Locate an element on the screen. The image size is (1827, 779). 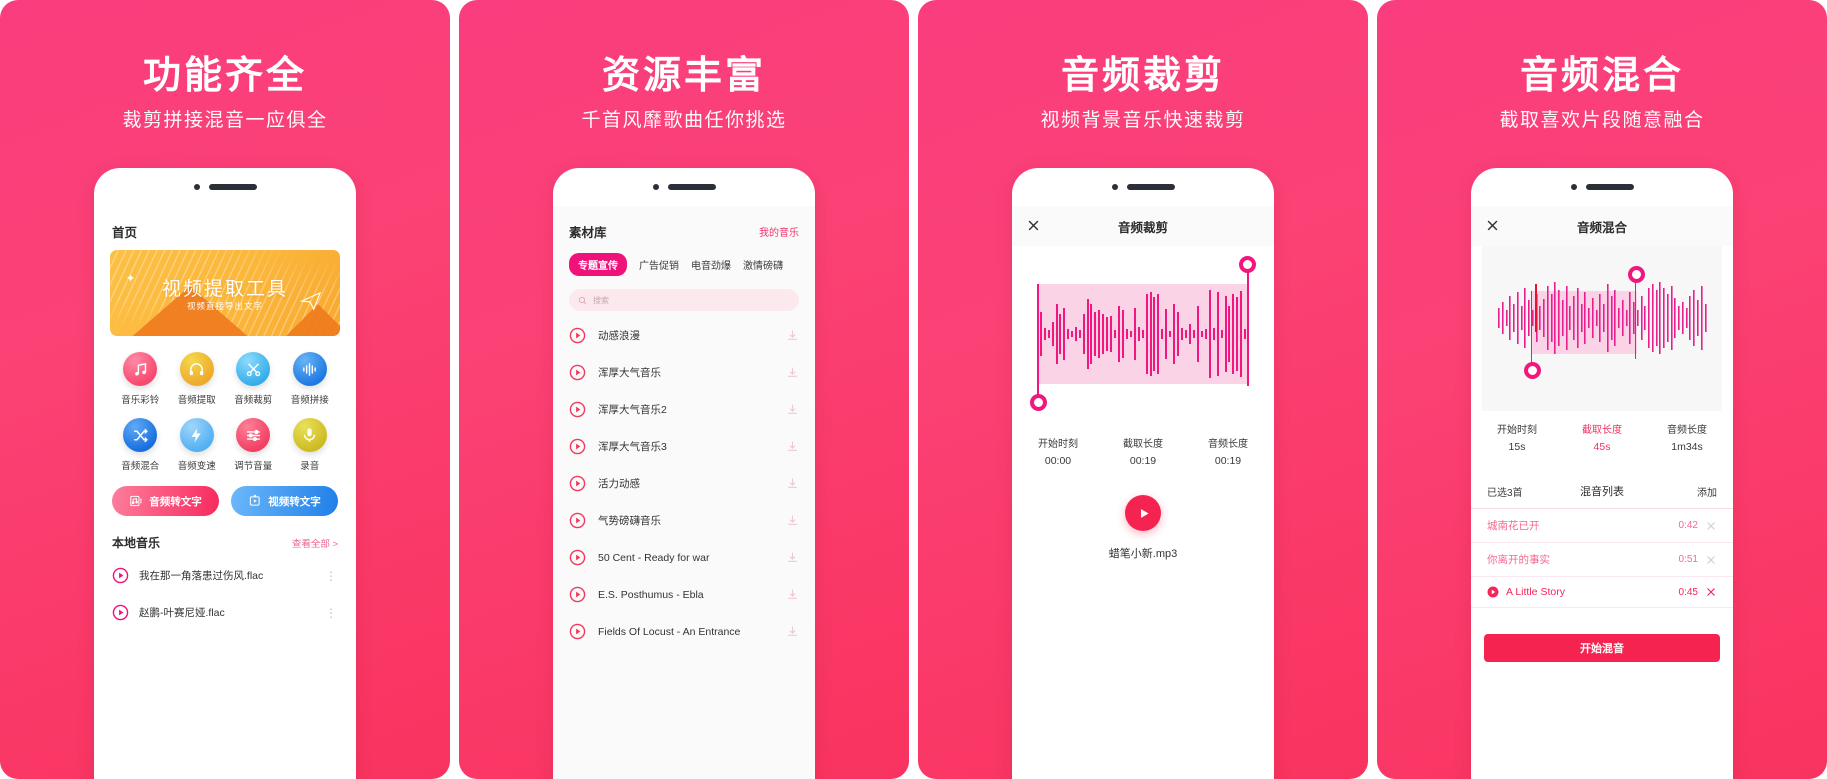
microphone-icon is located at coordinates (309, 435).